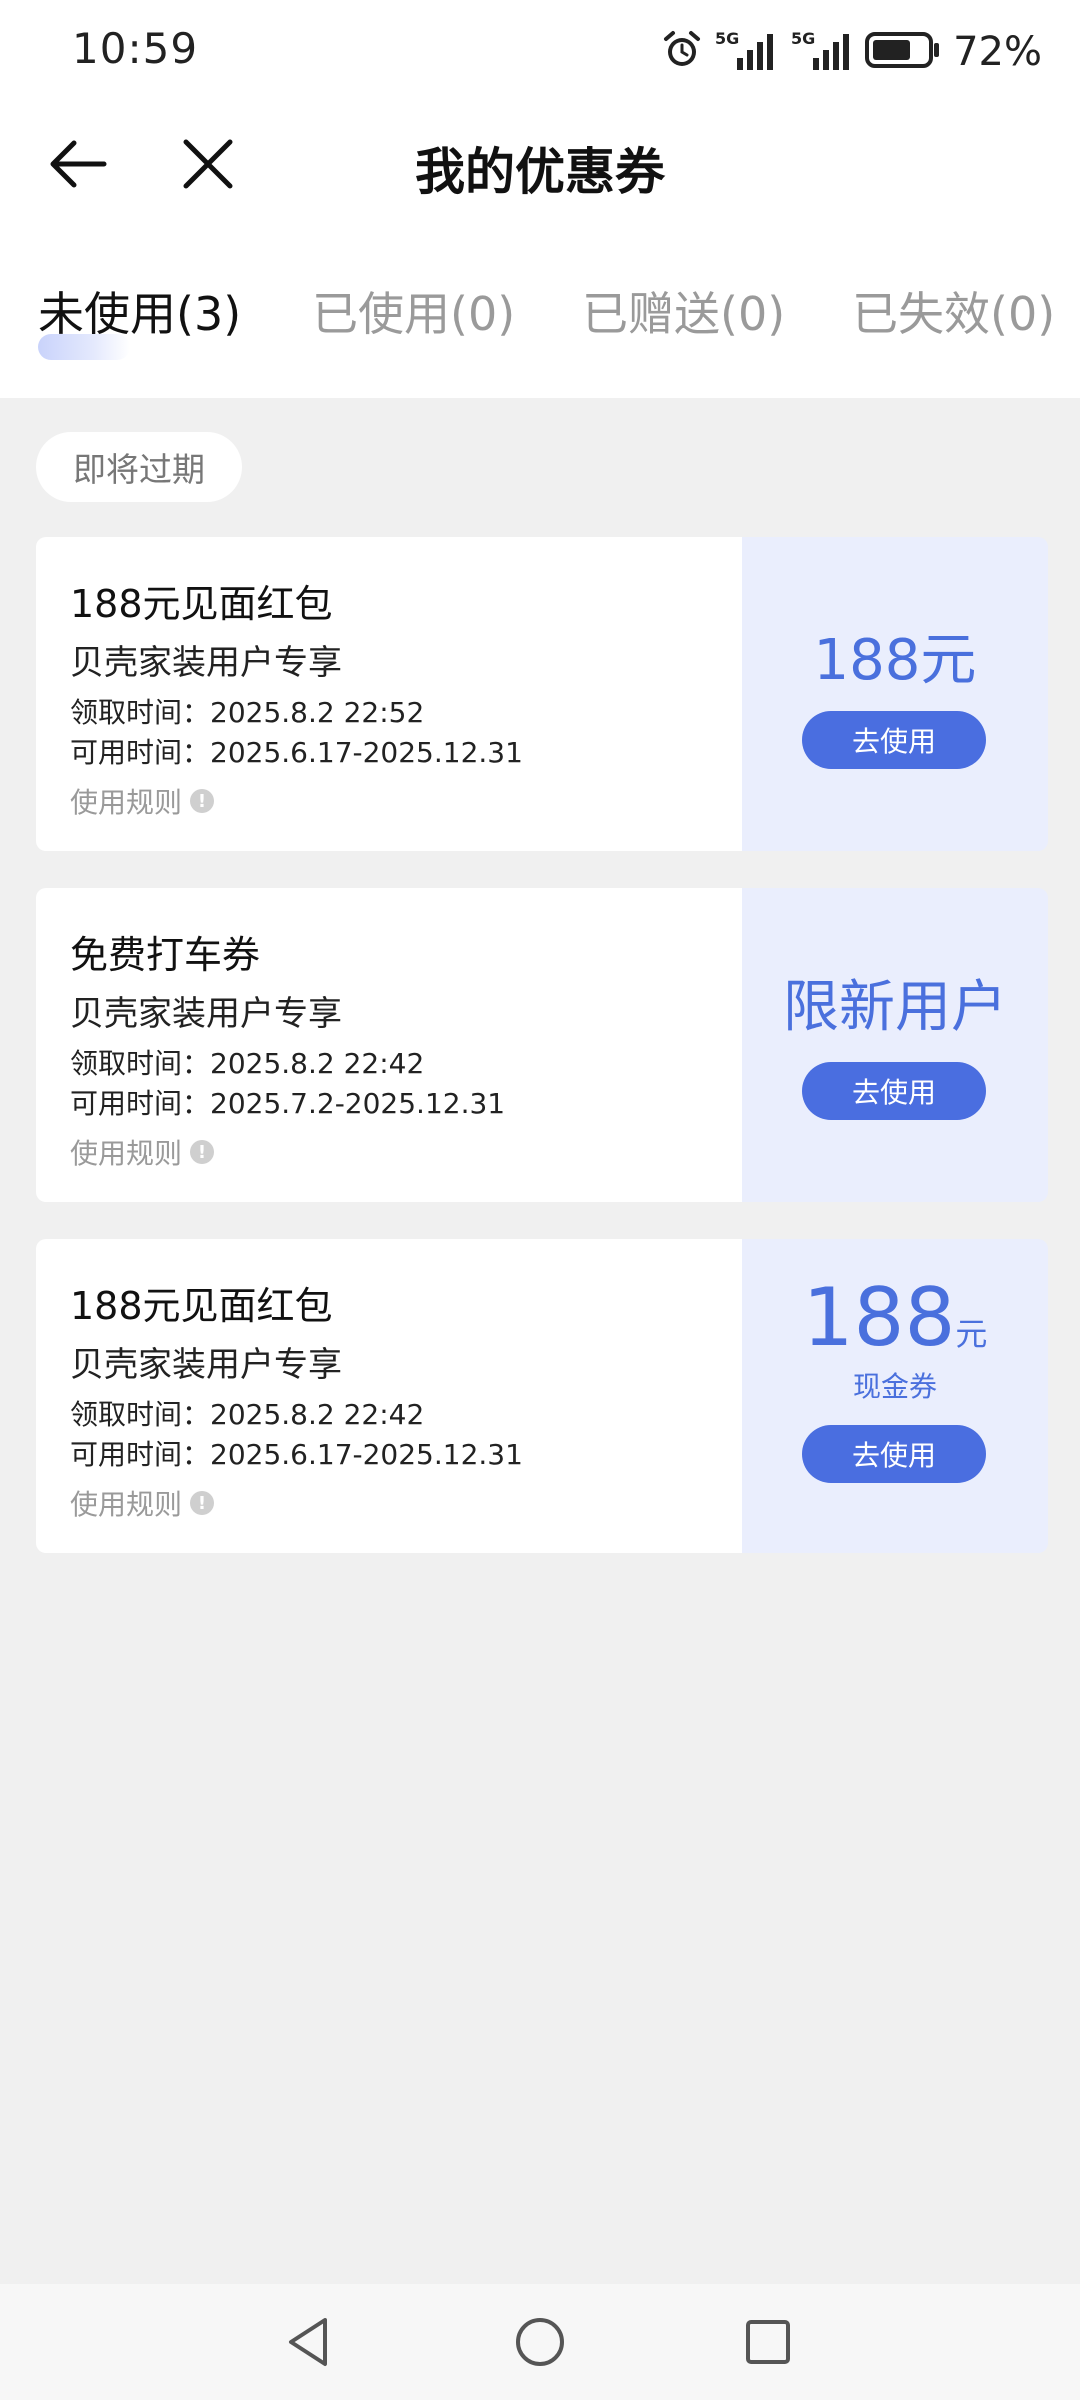 The height and width of the screenshot is (2400, 1080). I want to click on tab-bar: 未使用(3) 已使用(0) 已赠送(0) 已失效(0), so click(540, 318).